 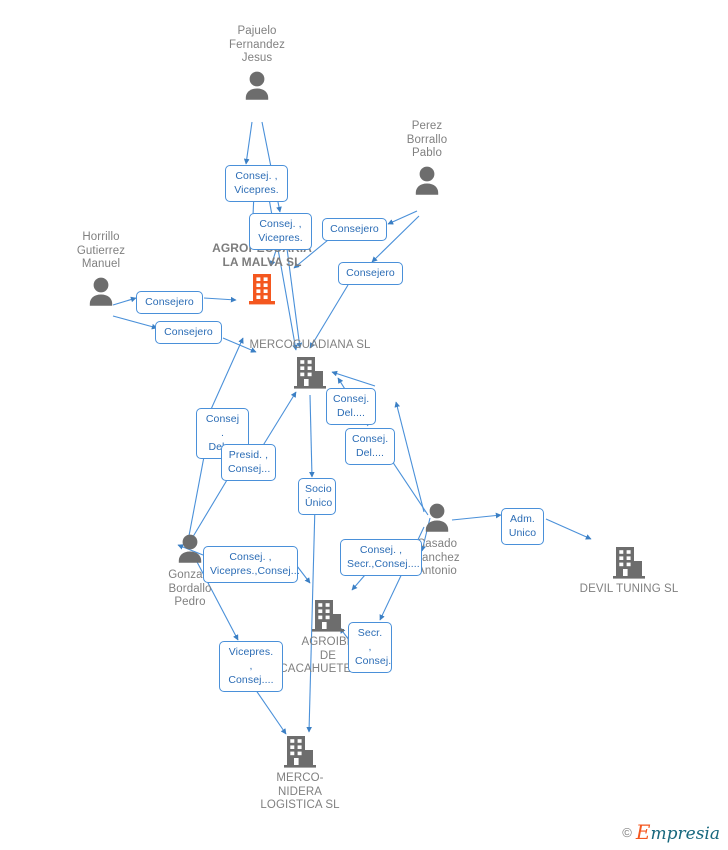 What do you see at coordinates (522, 526) in the screenshot?
I see `role-badge: Adm. Unico` at bounding box center [522, 526].